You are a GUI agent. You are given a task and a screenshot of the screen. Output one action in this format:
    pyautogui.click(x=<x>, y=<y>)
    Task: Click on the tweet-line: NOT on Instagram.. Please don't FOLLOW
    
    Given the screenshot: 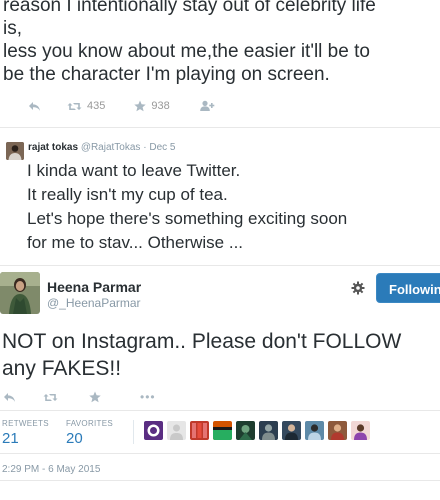 What is the action you would take?
    pyautogui.click(x=202, y=341)
    